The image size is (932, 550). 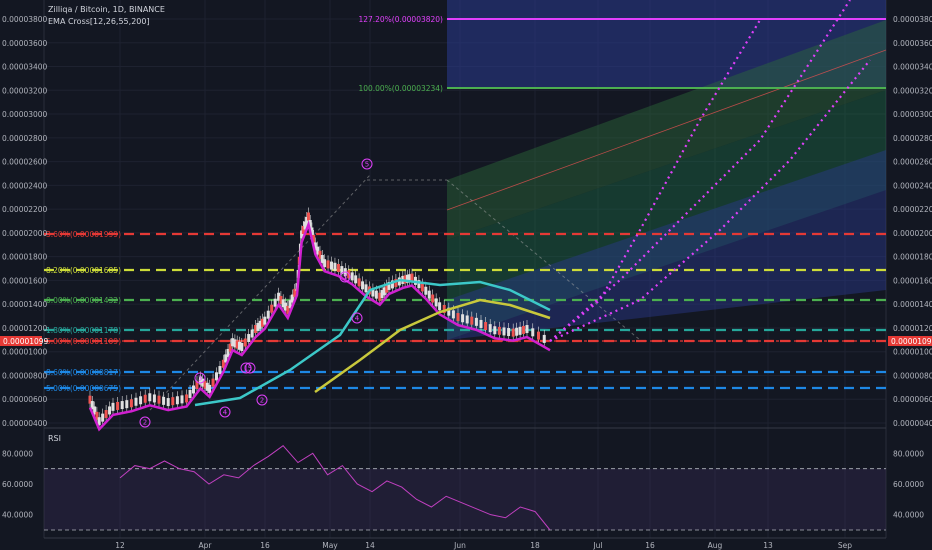 I want to click on fib-level-label: 1.80%(0.00001178), so click(x=83, y=330).